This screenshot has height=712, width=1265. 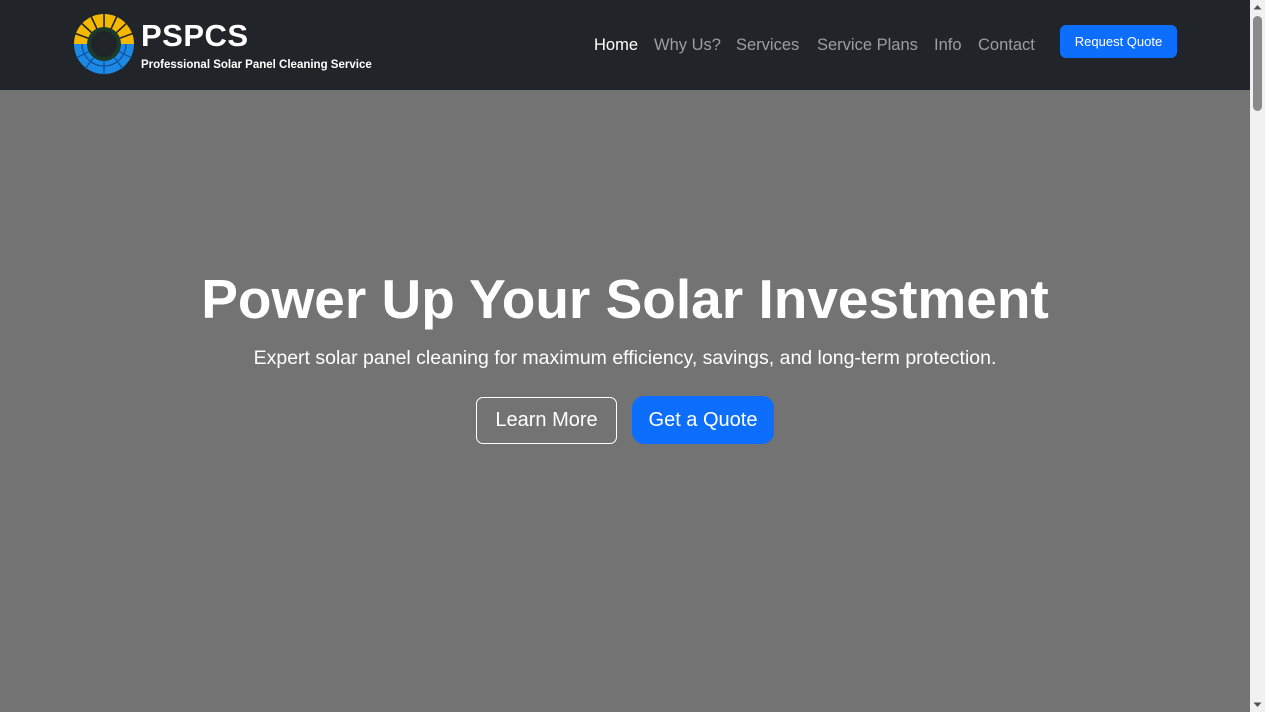 What do you see at coordinates (1009, 45) in the screenshot?
I see `nav-link-contact: Contact` at bounding box center [1009, 45].